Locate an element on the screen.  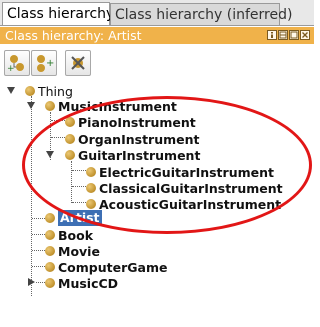
tree-node-music-cd: MusicCD is located at coordinates (81, 283).